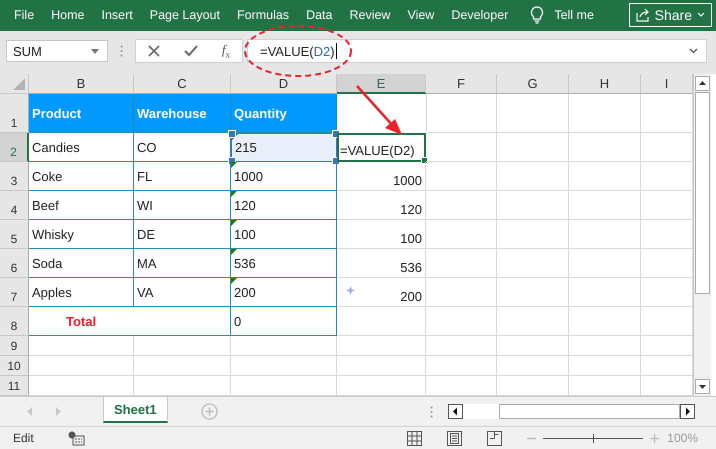 The image size is (716, 449). What do you see at coordinates (57, 51) in the screenshot?
I see `name-box: SUM` at bounding box center [57, 51].